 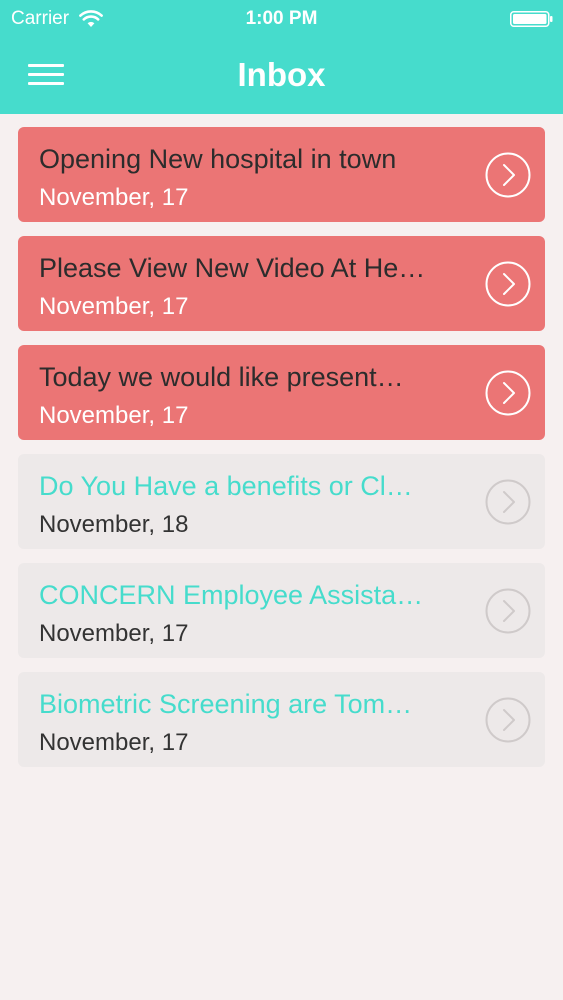 I want to click on message-subject: Opening New hospital in town, so click(x=218, y=159).